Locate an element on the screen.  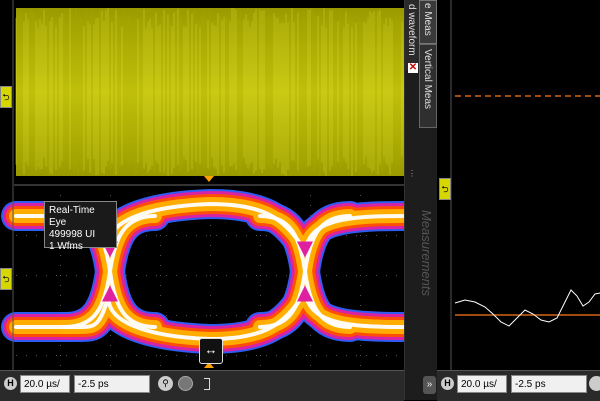
double-chevron-right-icon: » is located at coordinates (429, 385).